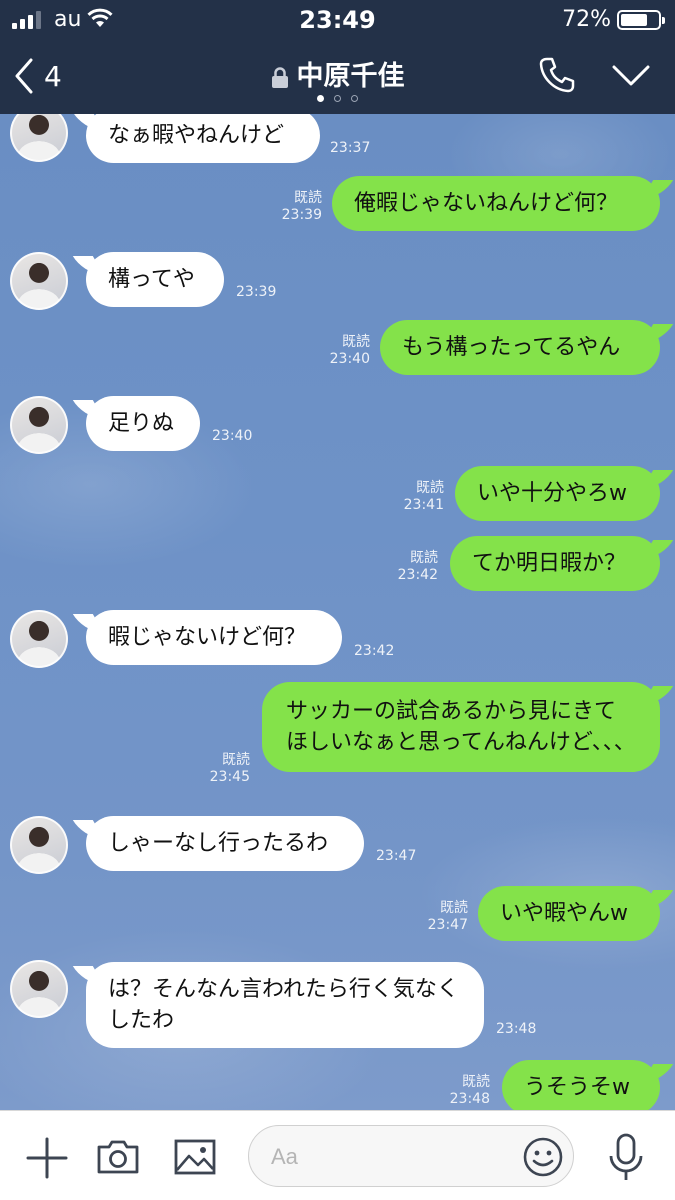 Image resolution: width=675 pixels, height=1200 pixels. What do you see at coordinates (279, 77) in the screenshot?
I see `lock-icon` at bounding box center [279, 77].